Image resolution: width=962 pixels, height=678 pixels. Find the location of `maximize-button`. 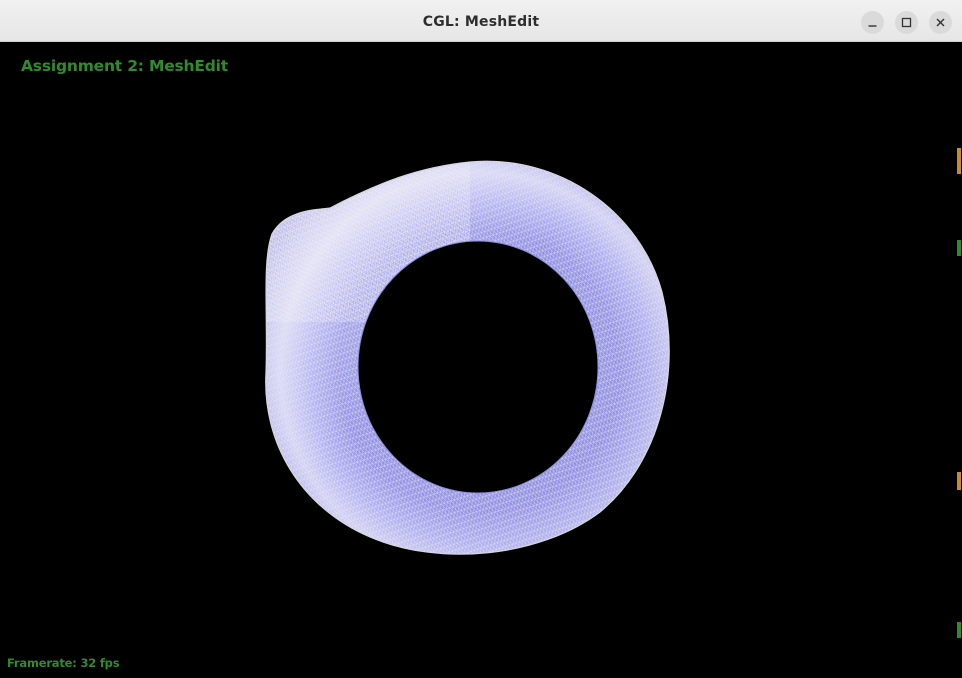

maximize-button is located at coordinates (906, 22).